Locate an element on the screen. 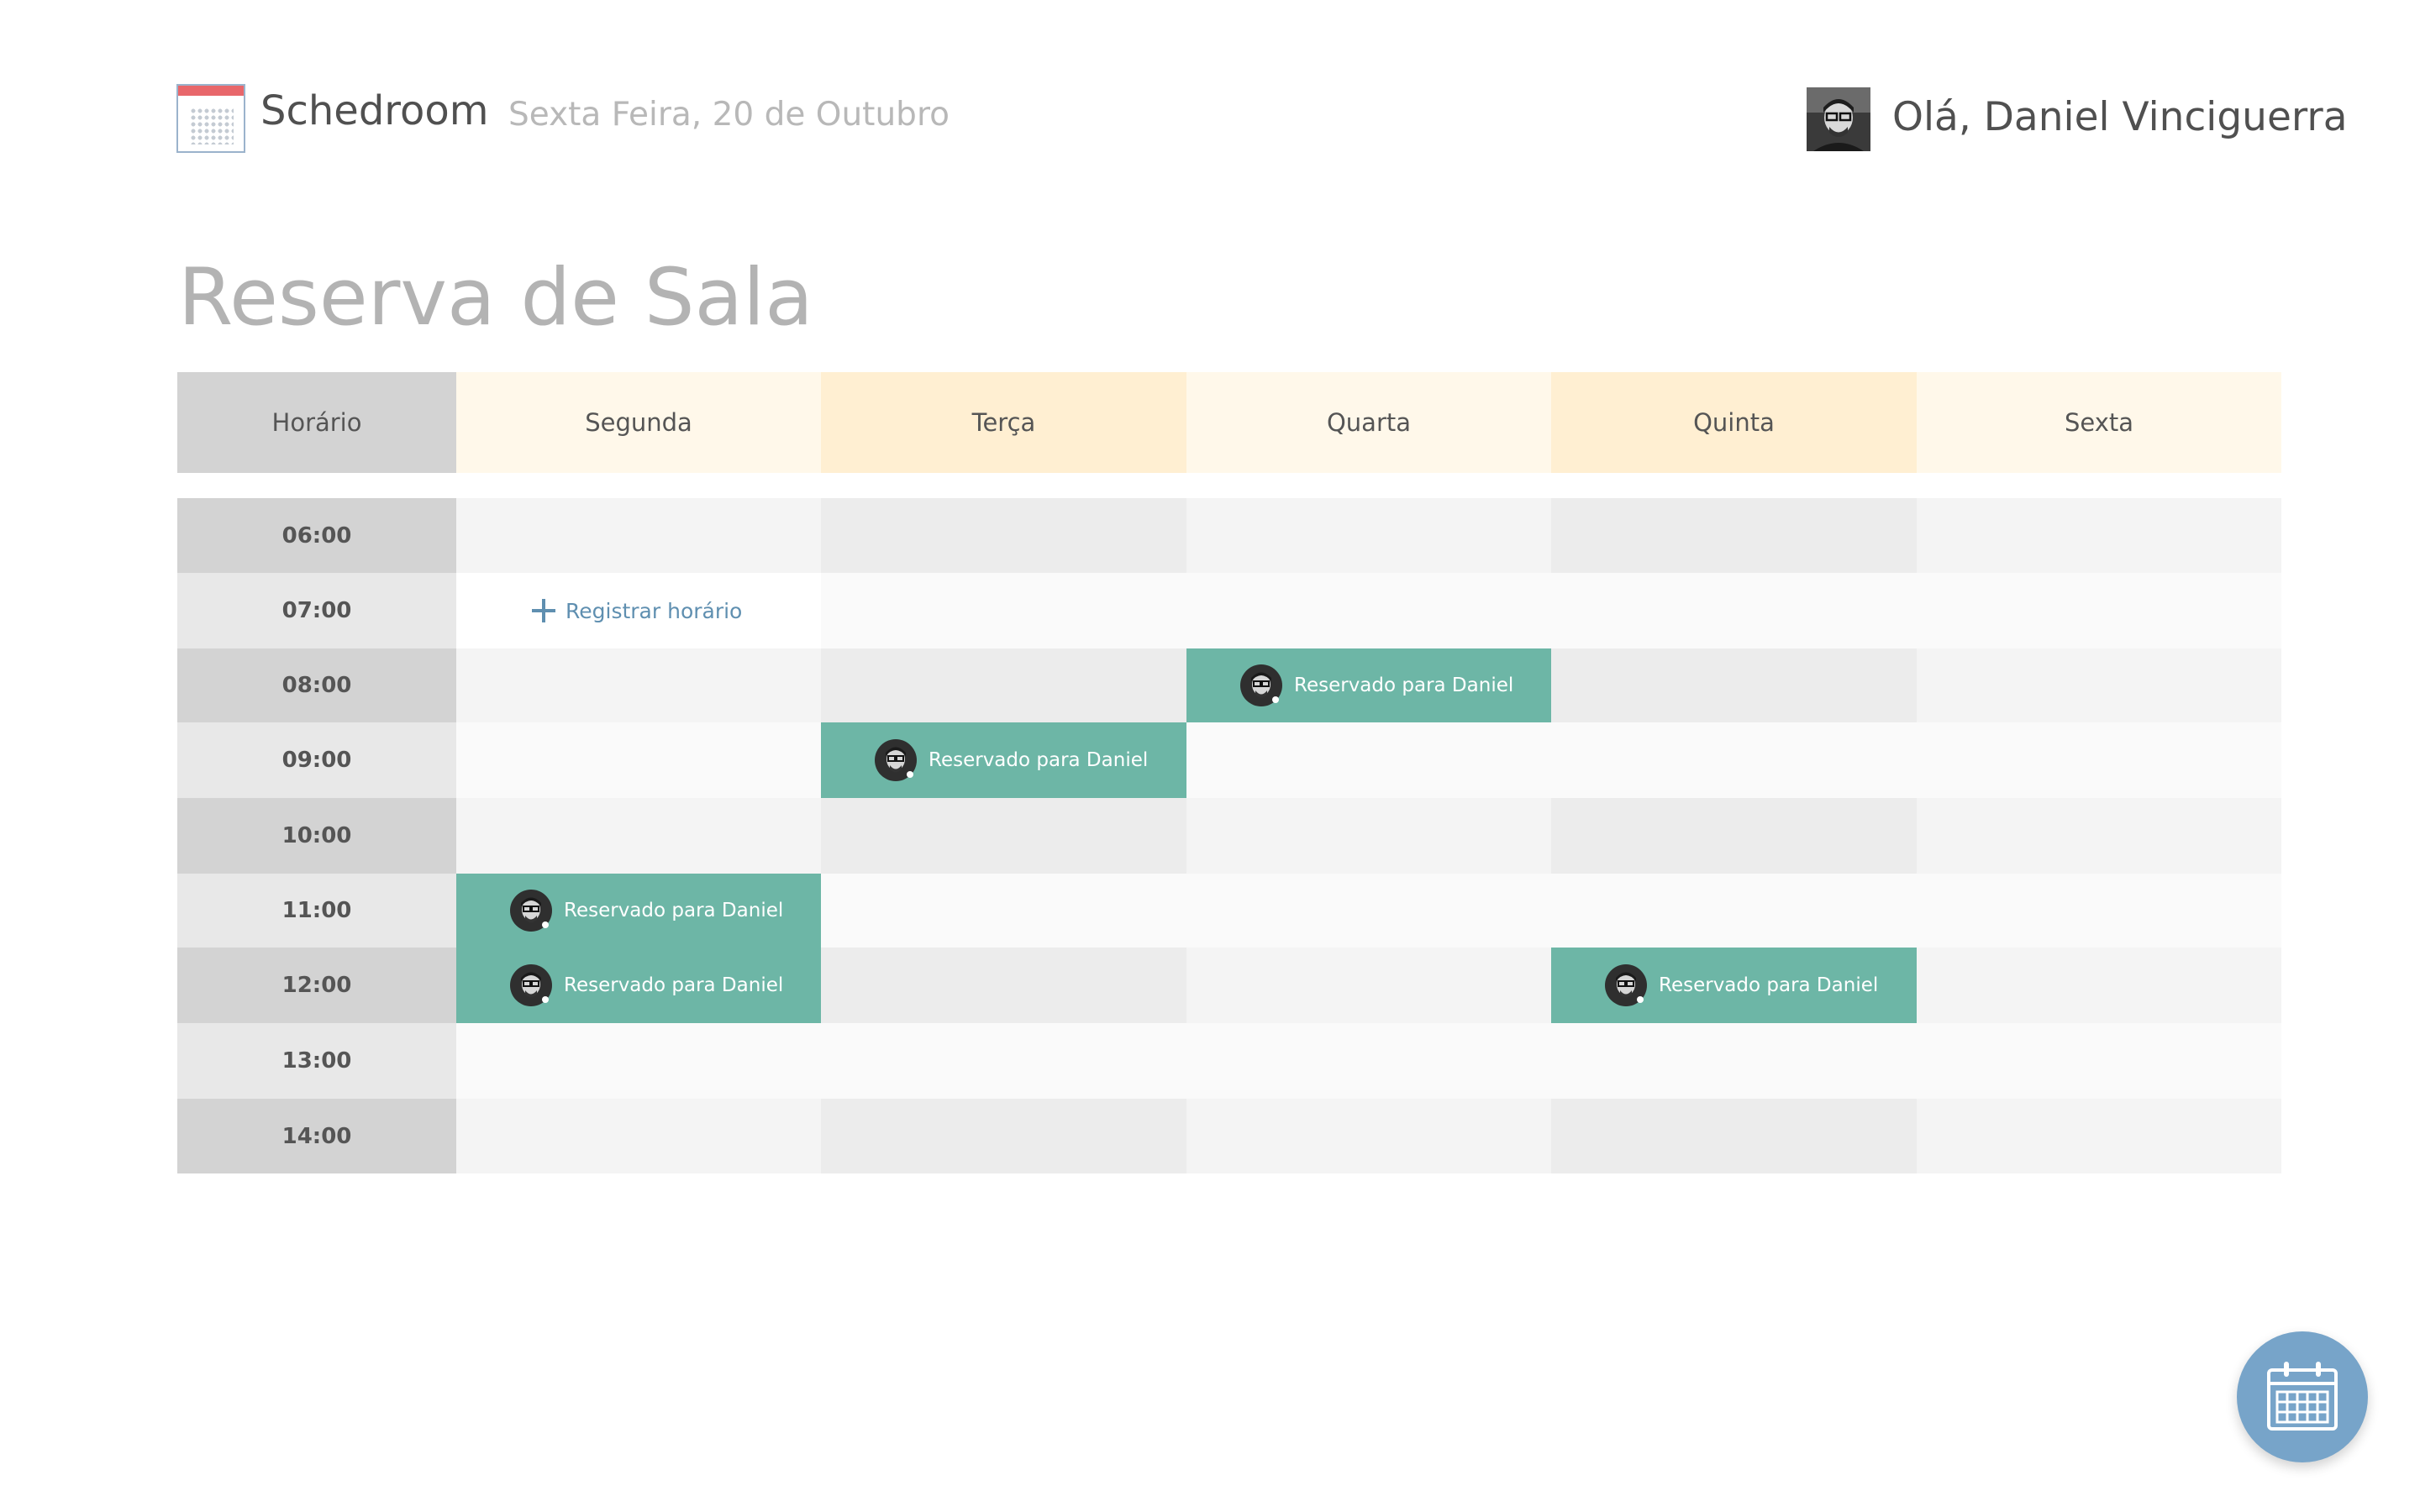 Image resolution: width=2420 pixels, height=1512 pixels. column-header-sexta: Sexta is located at coordinates (2099, 422).